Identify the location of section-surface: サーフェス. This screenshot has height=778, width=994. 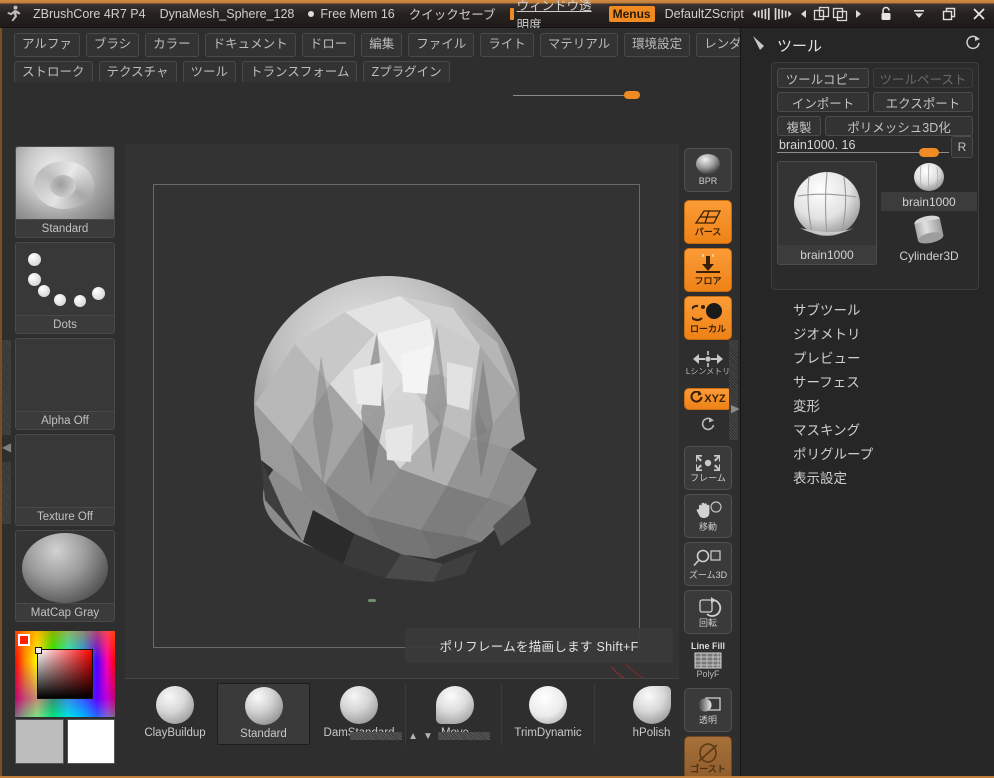
(826, 381).